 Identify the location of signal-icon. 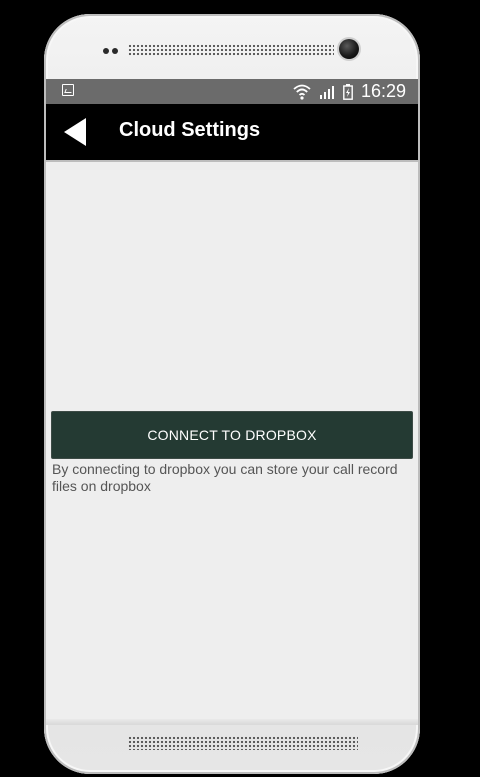
(326, 92).